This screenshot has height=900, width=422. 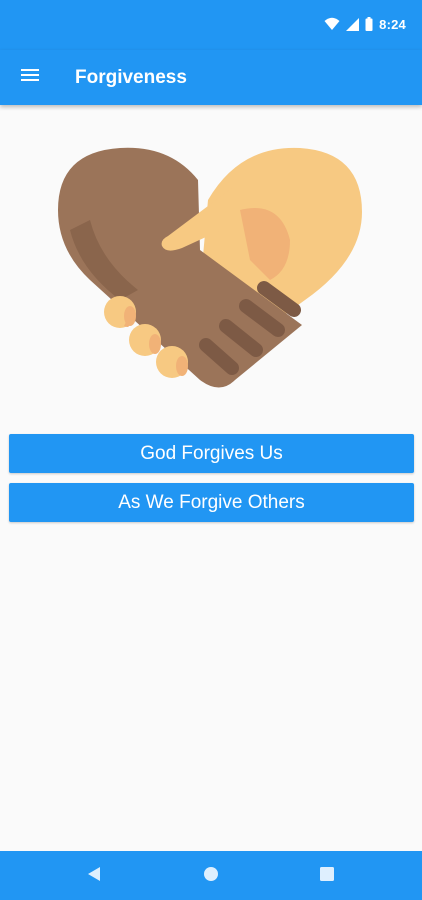 I want to click on home-button, so click(x=211, y=876).